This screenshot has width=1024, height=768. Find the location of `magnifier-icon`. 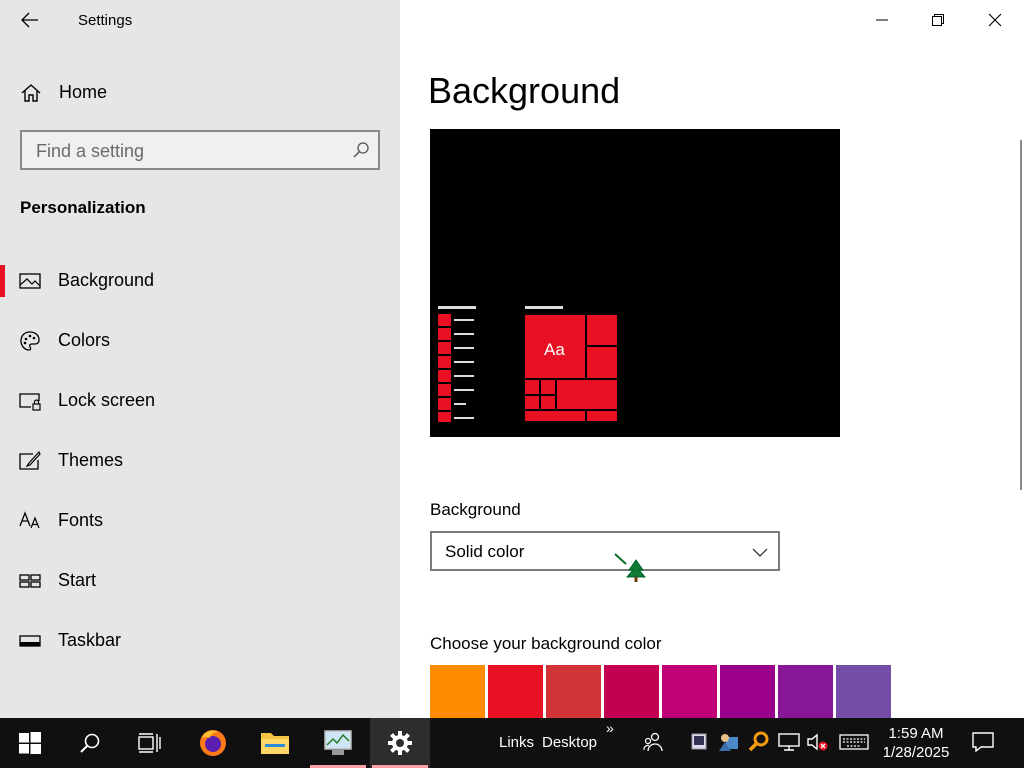

magnifier-icon is located at coordinates (758, 741).